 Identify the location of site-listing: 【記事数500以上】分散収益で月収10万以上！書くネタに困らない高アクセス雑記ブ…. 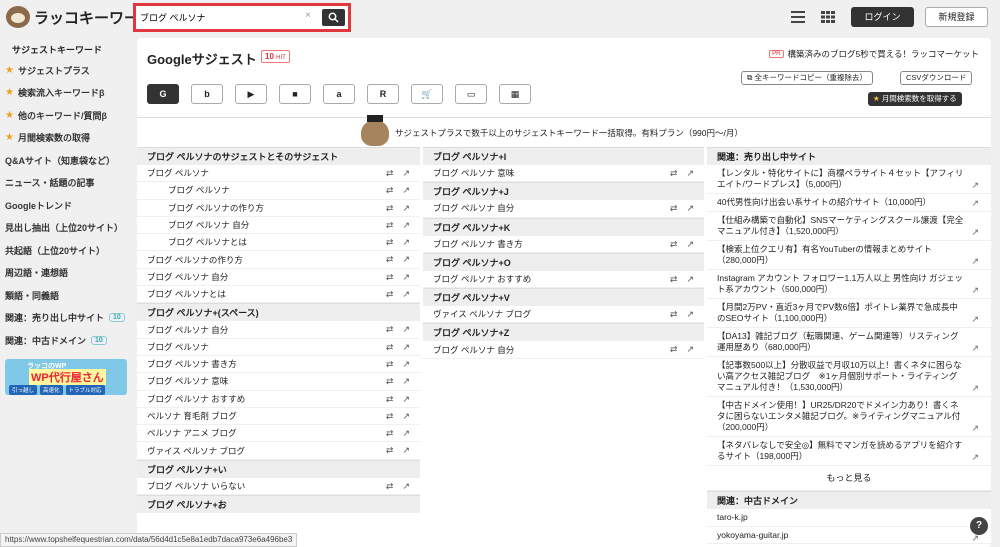
(849, 377).